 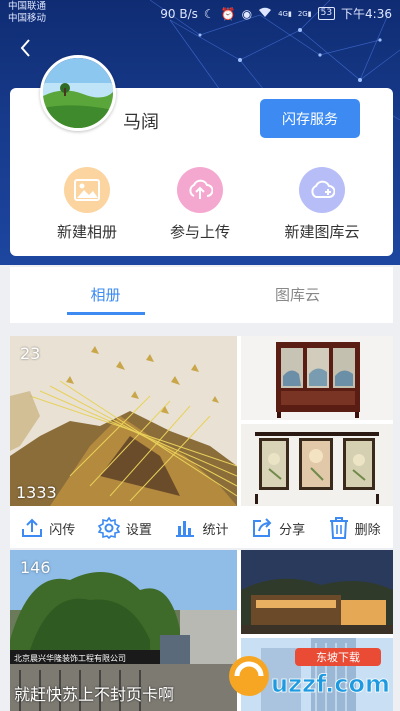 I want to click on signal-icon-1: 4G▮, so click(x=285, y=13).